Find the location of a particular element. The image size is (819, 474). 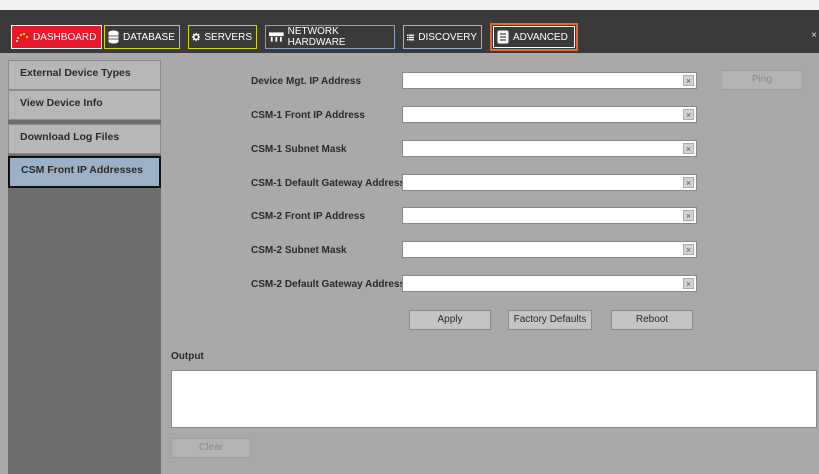

sidebar-item-label: View Device Info is located at coordinates (61, 103).